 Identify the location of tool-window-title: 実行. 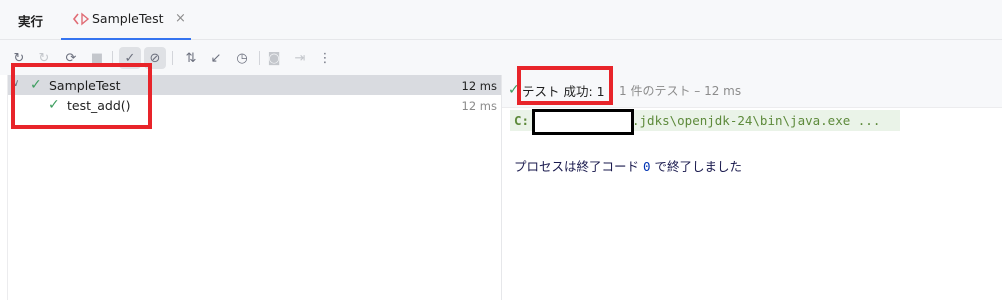
(31, 21).